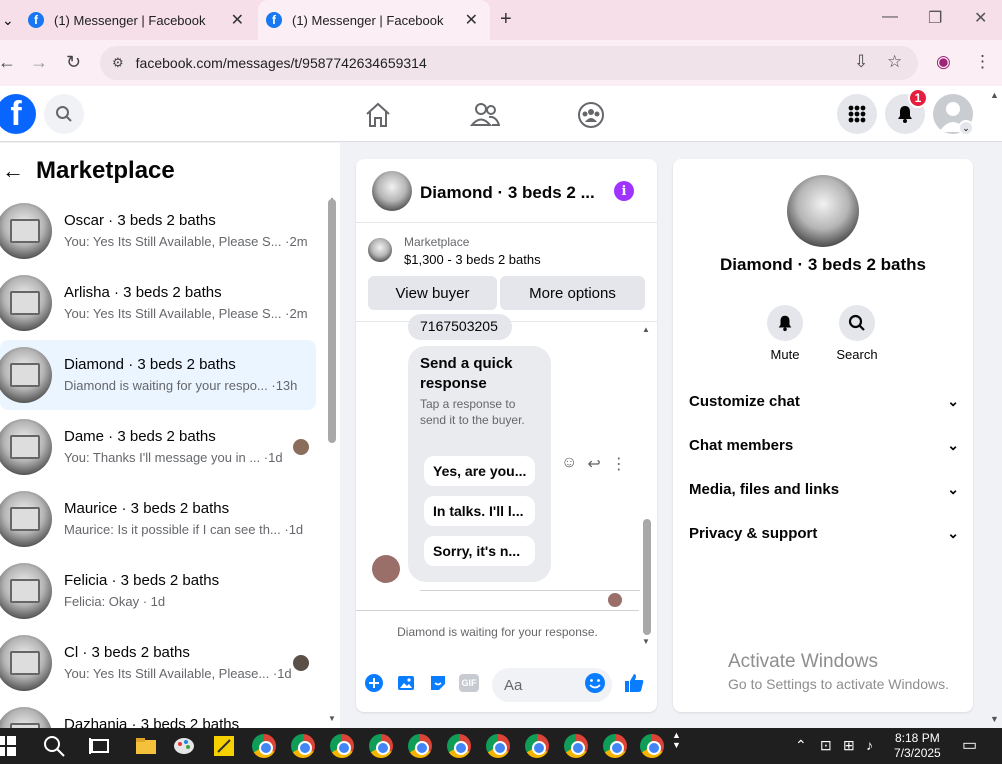 The image size is (1002, 764). Describe the element at coordinates (374, 683) in the screenshot. I see `add-attachment-button` at that location.